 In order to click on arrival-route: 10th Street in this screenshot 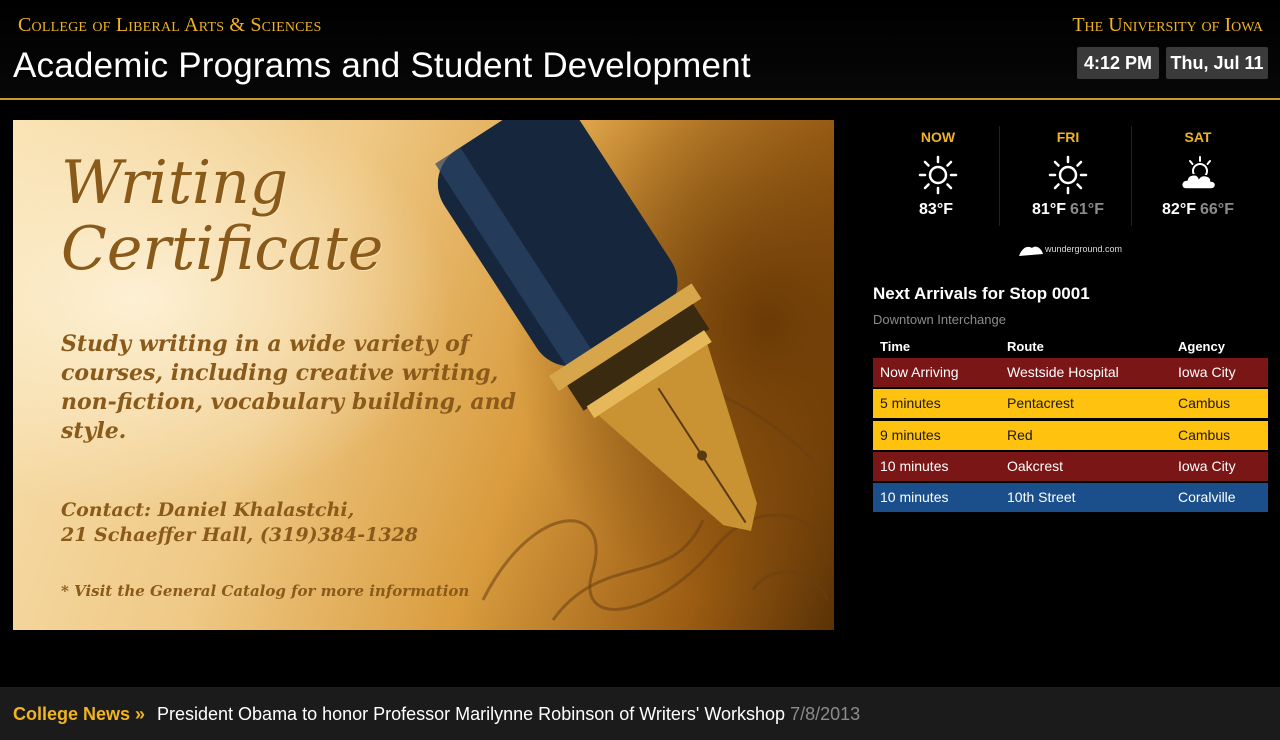, I will do `click(1041, 497)`.